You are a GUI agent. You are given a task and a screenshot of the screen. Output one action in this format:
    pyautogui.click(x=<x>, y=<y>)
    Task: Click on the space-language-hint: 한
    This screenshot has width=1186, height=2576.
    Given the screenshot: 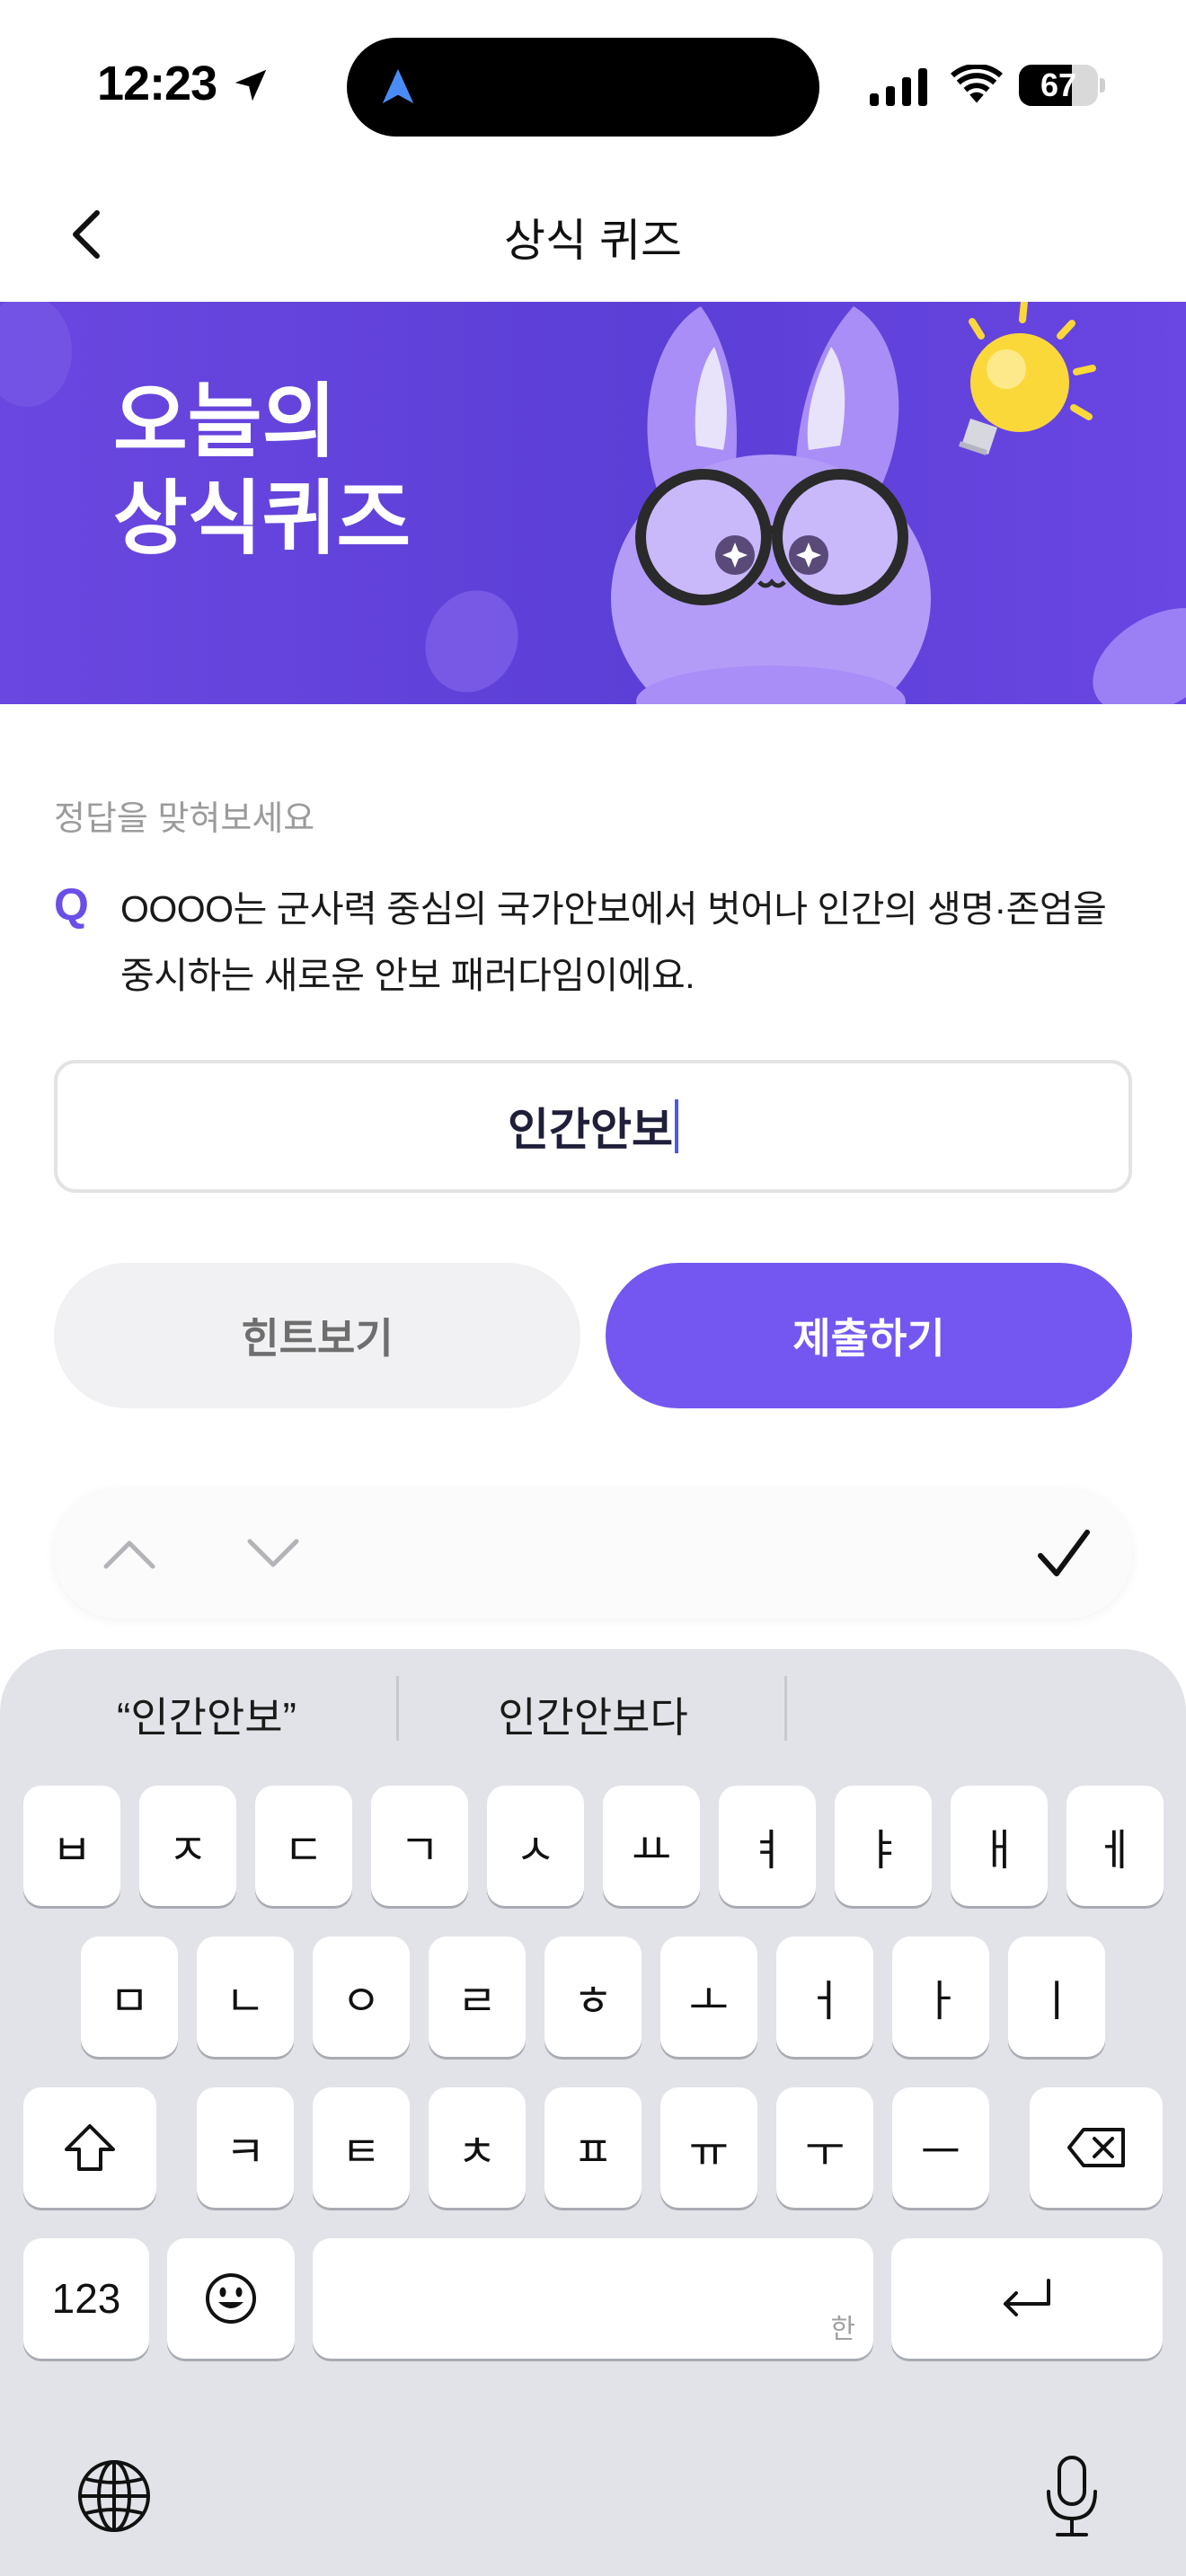 What is the action you would take?
    pyautogui.click(x=842, y=2329)
    